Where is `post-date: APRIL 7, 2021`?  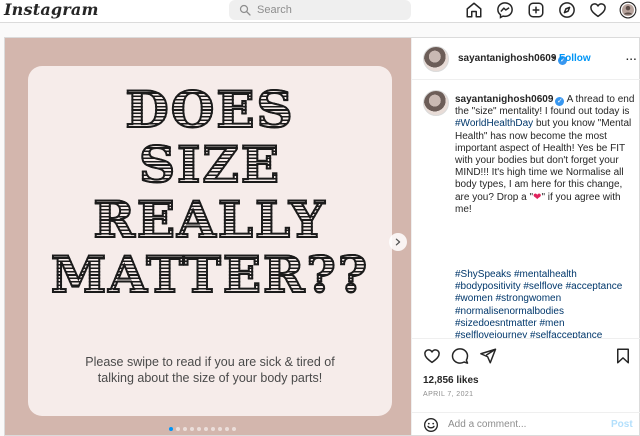 post-date: APRIL 7, 2021 is located at coordinates (448, 394).